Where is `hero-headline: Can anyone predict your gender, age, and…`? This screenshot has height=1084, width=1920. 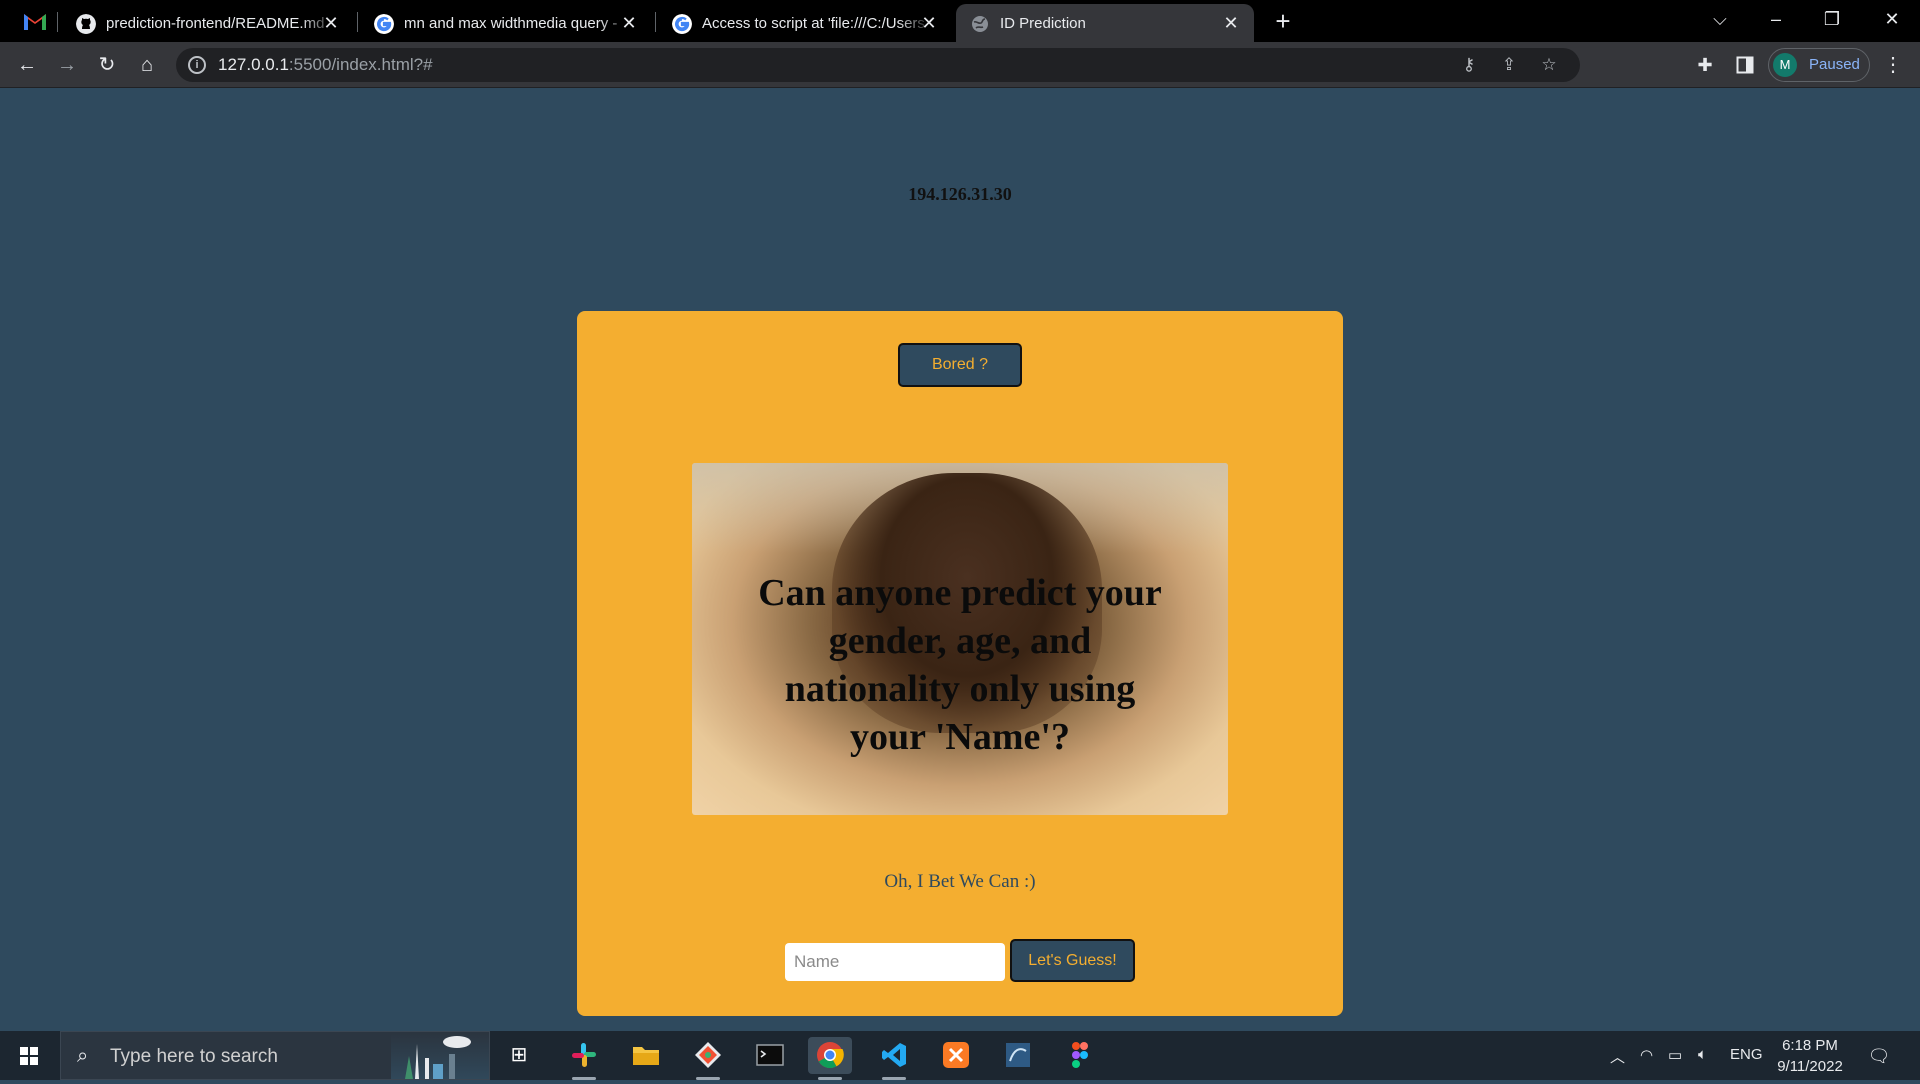 hero-headline: Can anyone predict your gender, age, and… is located at coordinates (960, 665).